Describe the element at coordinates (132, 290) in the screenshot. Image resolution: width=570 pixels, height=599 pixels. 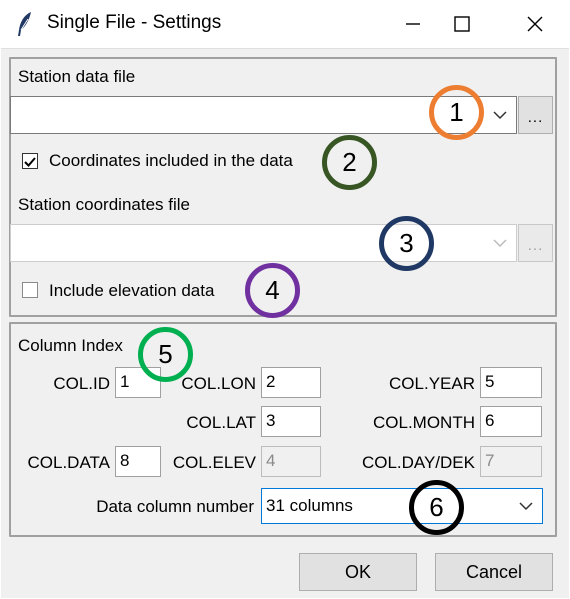
I see `include-elevation-label: Include elevation data` at that location.